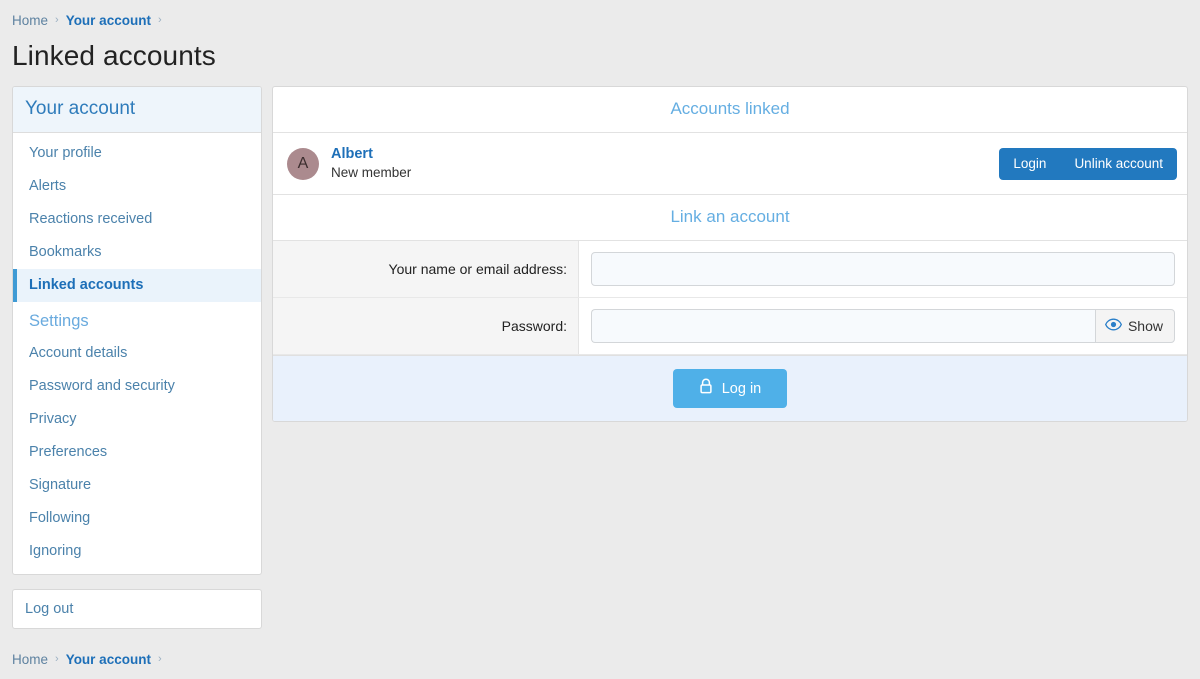 The height and width of the screenshot is (679, 1200). I want to click on sidebar-item-signature: Signature, so click(137, 485).